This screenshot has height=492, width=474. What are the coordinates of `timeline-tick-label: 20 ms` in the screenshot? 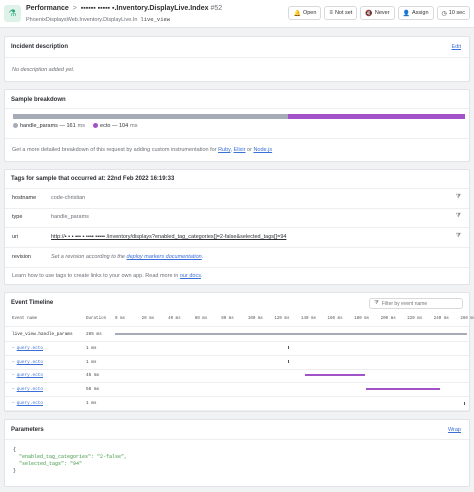 It's located at (148, 319).